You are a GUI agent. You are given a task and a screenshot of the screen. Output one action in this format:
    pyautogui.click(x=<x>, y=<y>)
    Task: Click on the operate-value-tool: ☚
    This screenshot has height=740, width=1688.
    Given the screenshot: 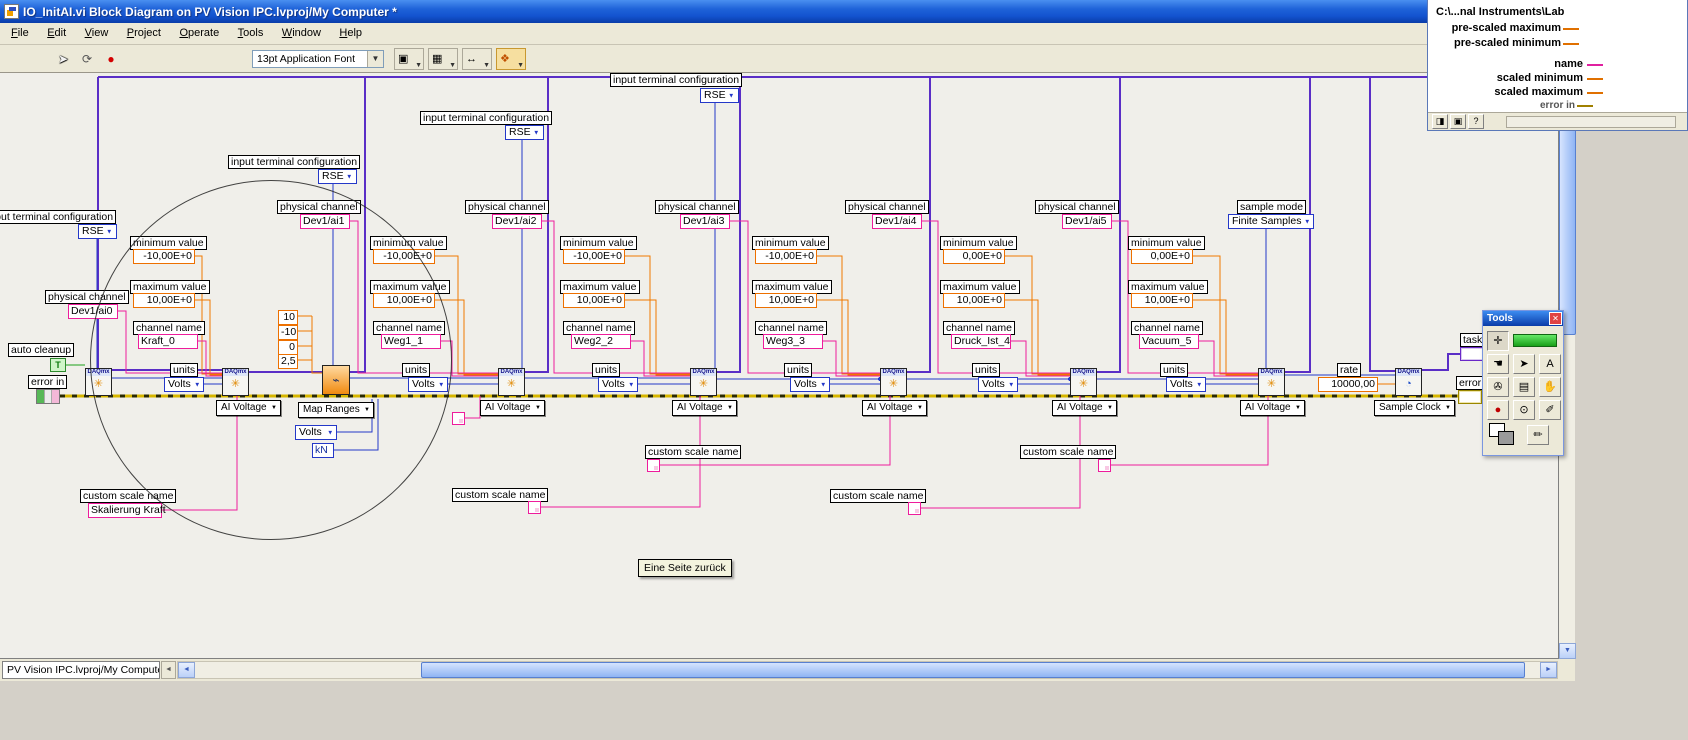 What is the action you would take?
    pyautogui.click(x=1498, y=364)
    